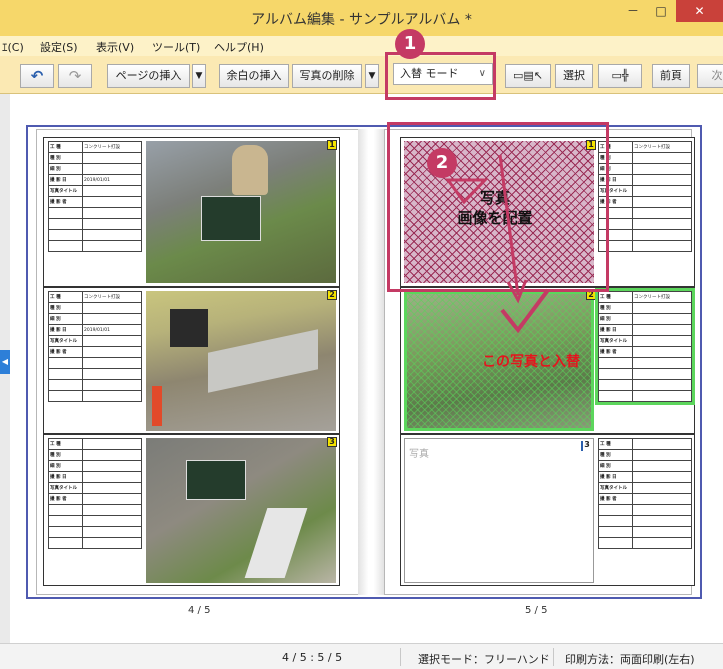  Describe the element at coordinates (630, 659) in the screenshot. I see `status-print-mode: 印刷方法：両面印刷(左右)` at that location.